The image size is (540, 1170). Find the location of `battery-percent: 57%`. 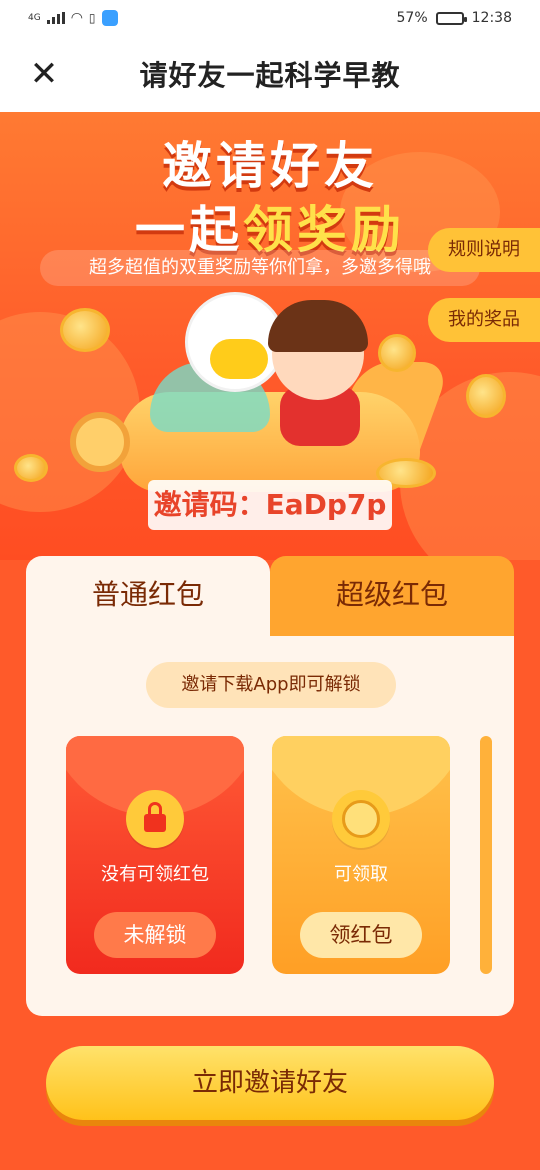

battery-percent: 57% is located at coordinates (412, 18).